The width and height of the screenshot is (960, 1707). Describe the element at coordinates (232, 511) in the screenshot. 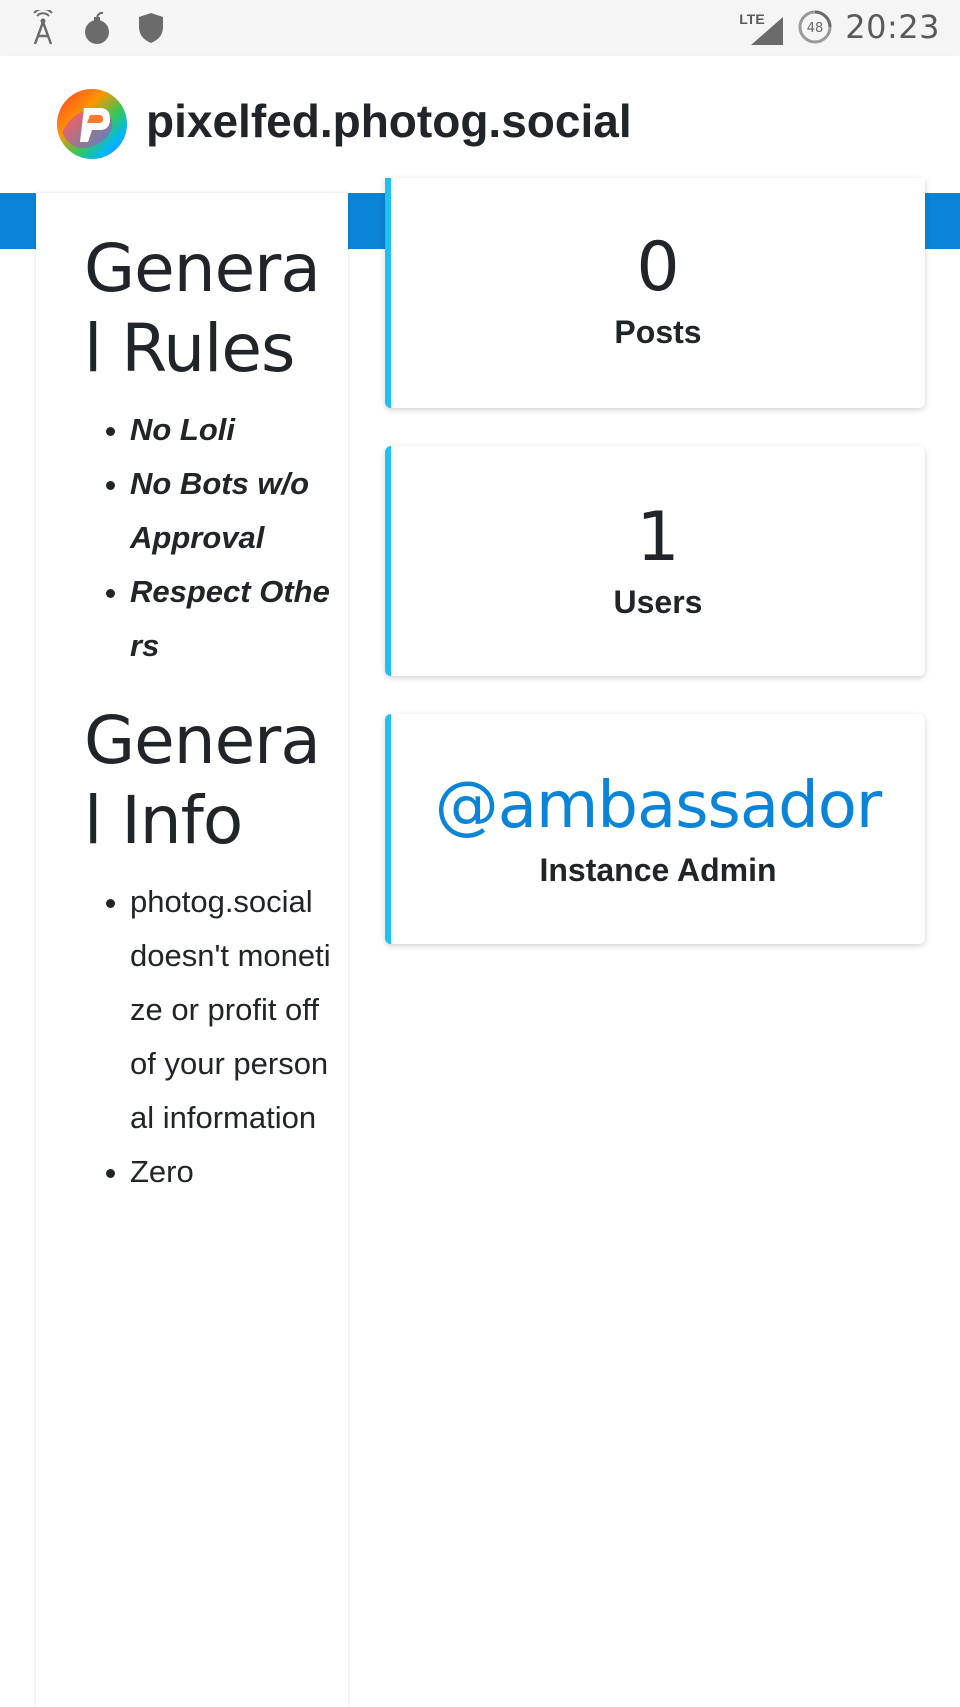

I see `rule-item: No Bots w/o Approval` at that location.